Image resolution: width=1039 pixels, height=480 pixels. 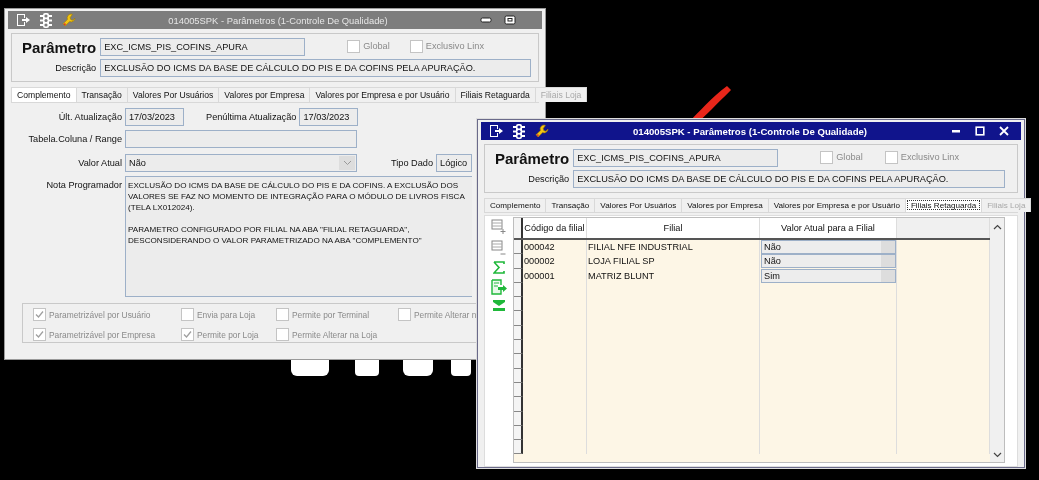 What do you see at coordinates (102, 334) in the screenshot?
I see `checkbox-label: Parametrizável por Empresa` at bounding box center [102, 334].